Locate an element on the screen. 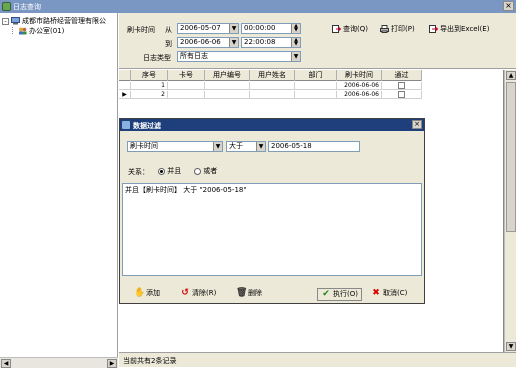 This screenshot has width=516, height=371. table-vertical-scrollbar: ▲ ▼ is located at coordinates (510, 211).